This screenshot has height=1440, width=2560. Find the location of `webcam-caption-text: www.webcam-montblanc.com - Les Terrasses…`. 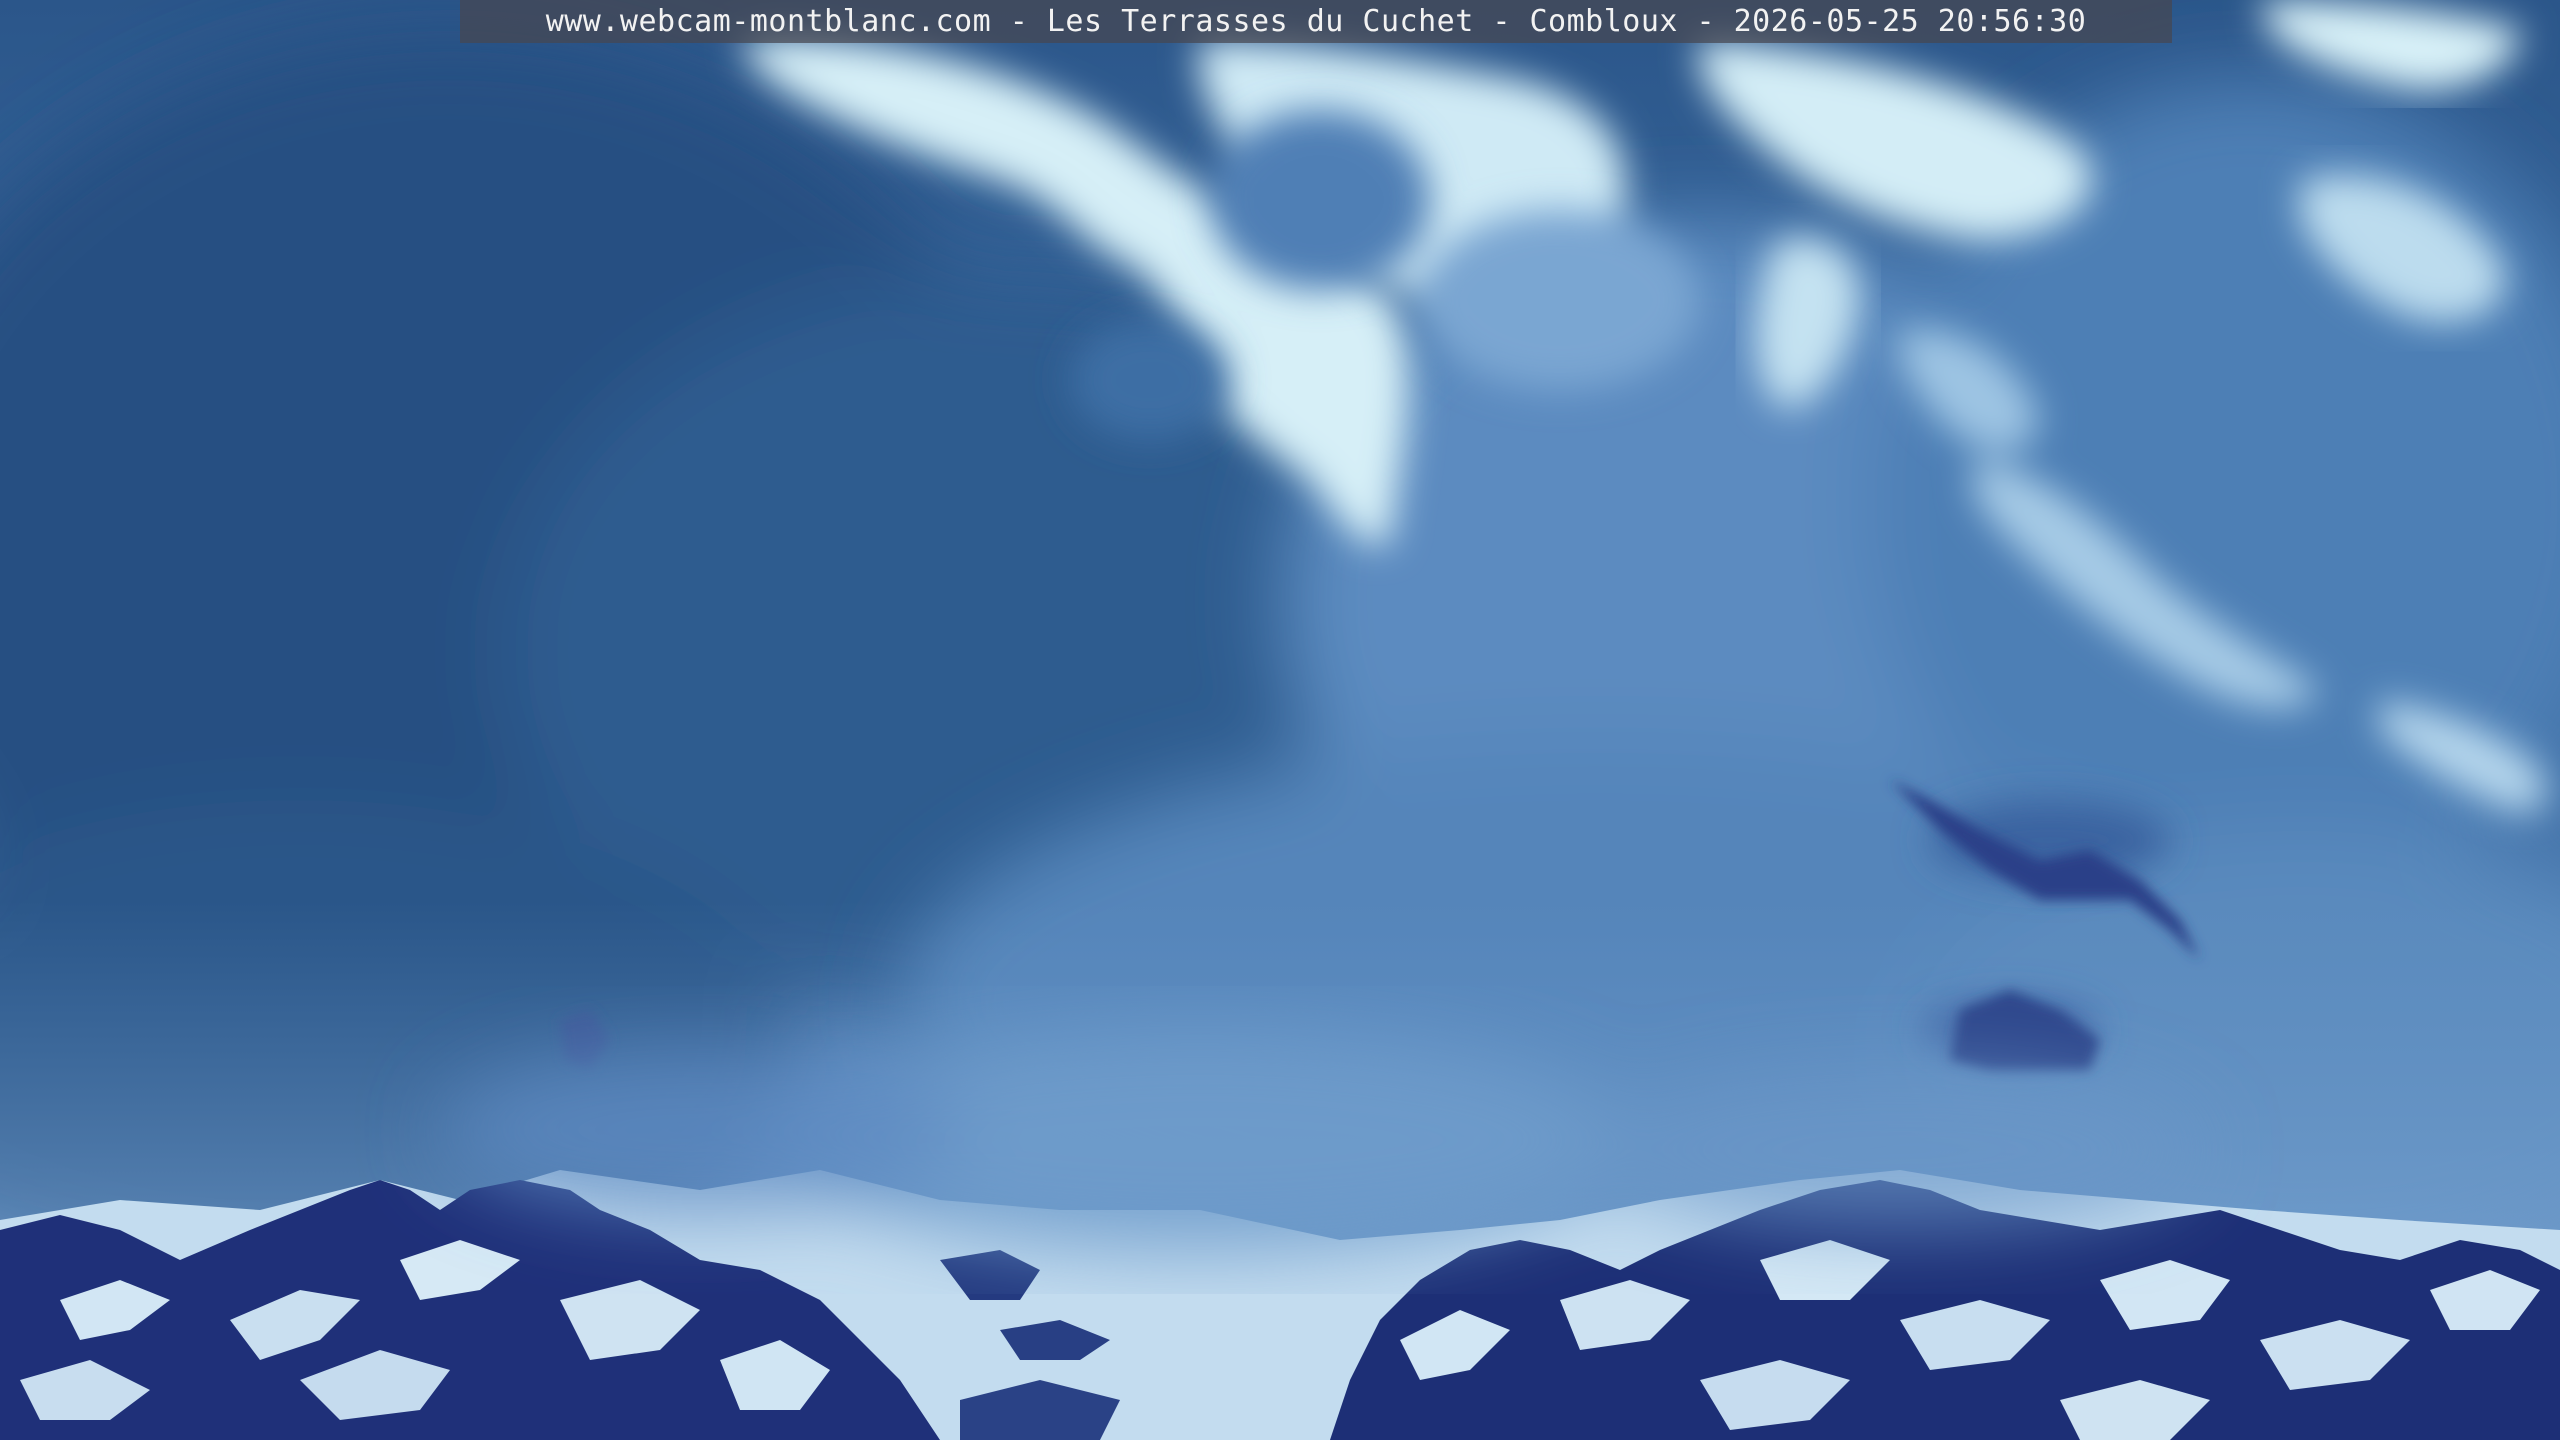

webcam-caption-text: www.webcam-montblanc.com - Les Terrasses… is located at coordinates (1316, 21).